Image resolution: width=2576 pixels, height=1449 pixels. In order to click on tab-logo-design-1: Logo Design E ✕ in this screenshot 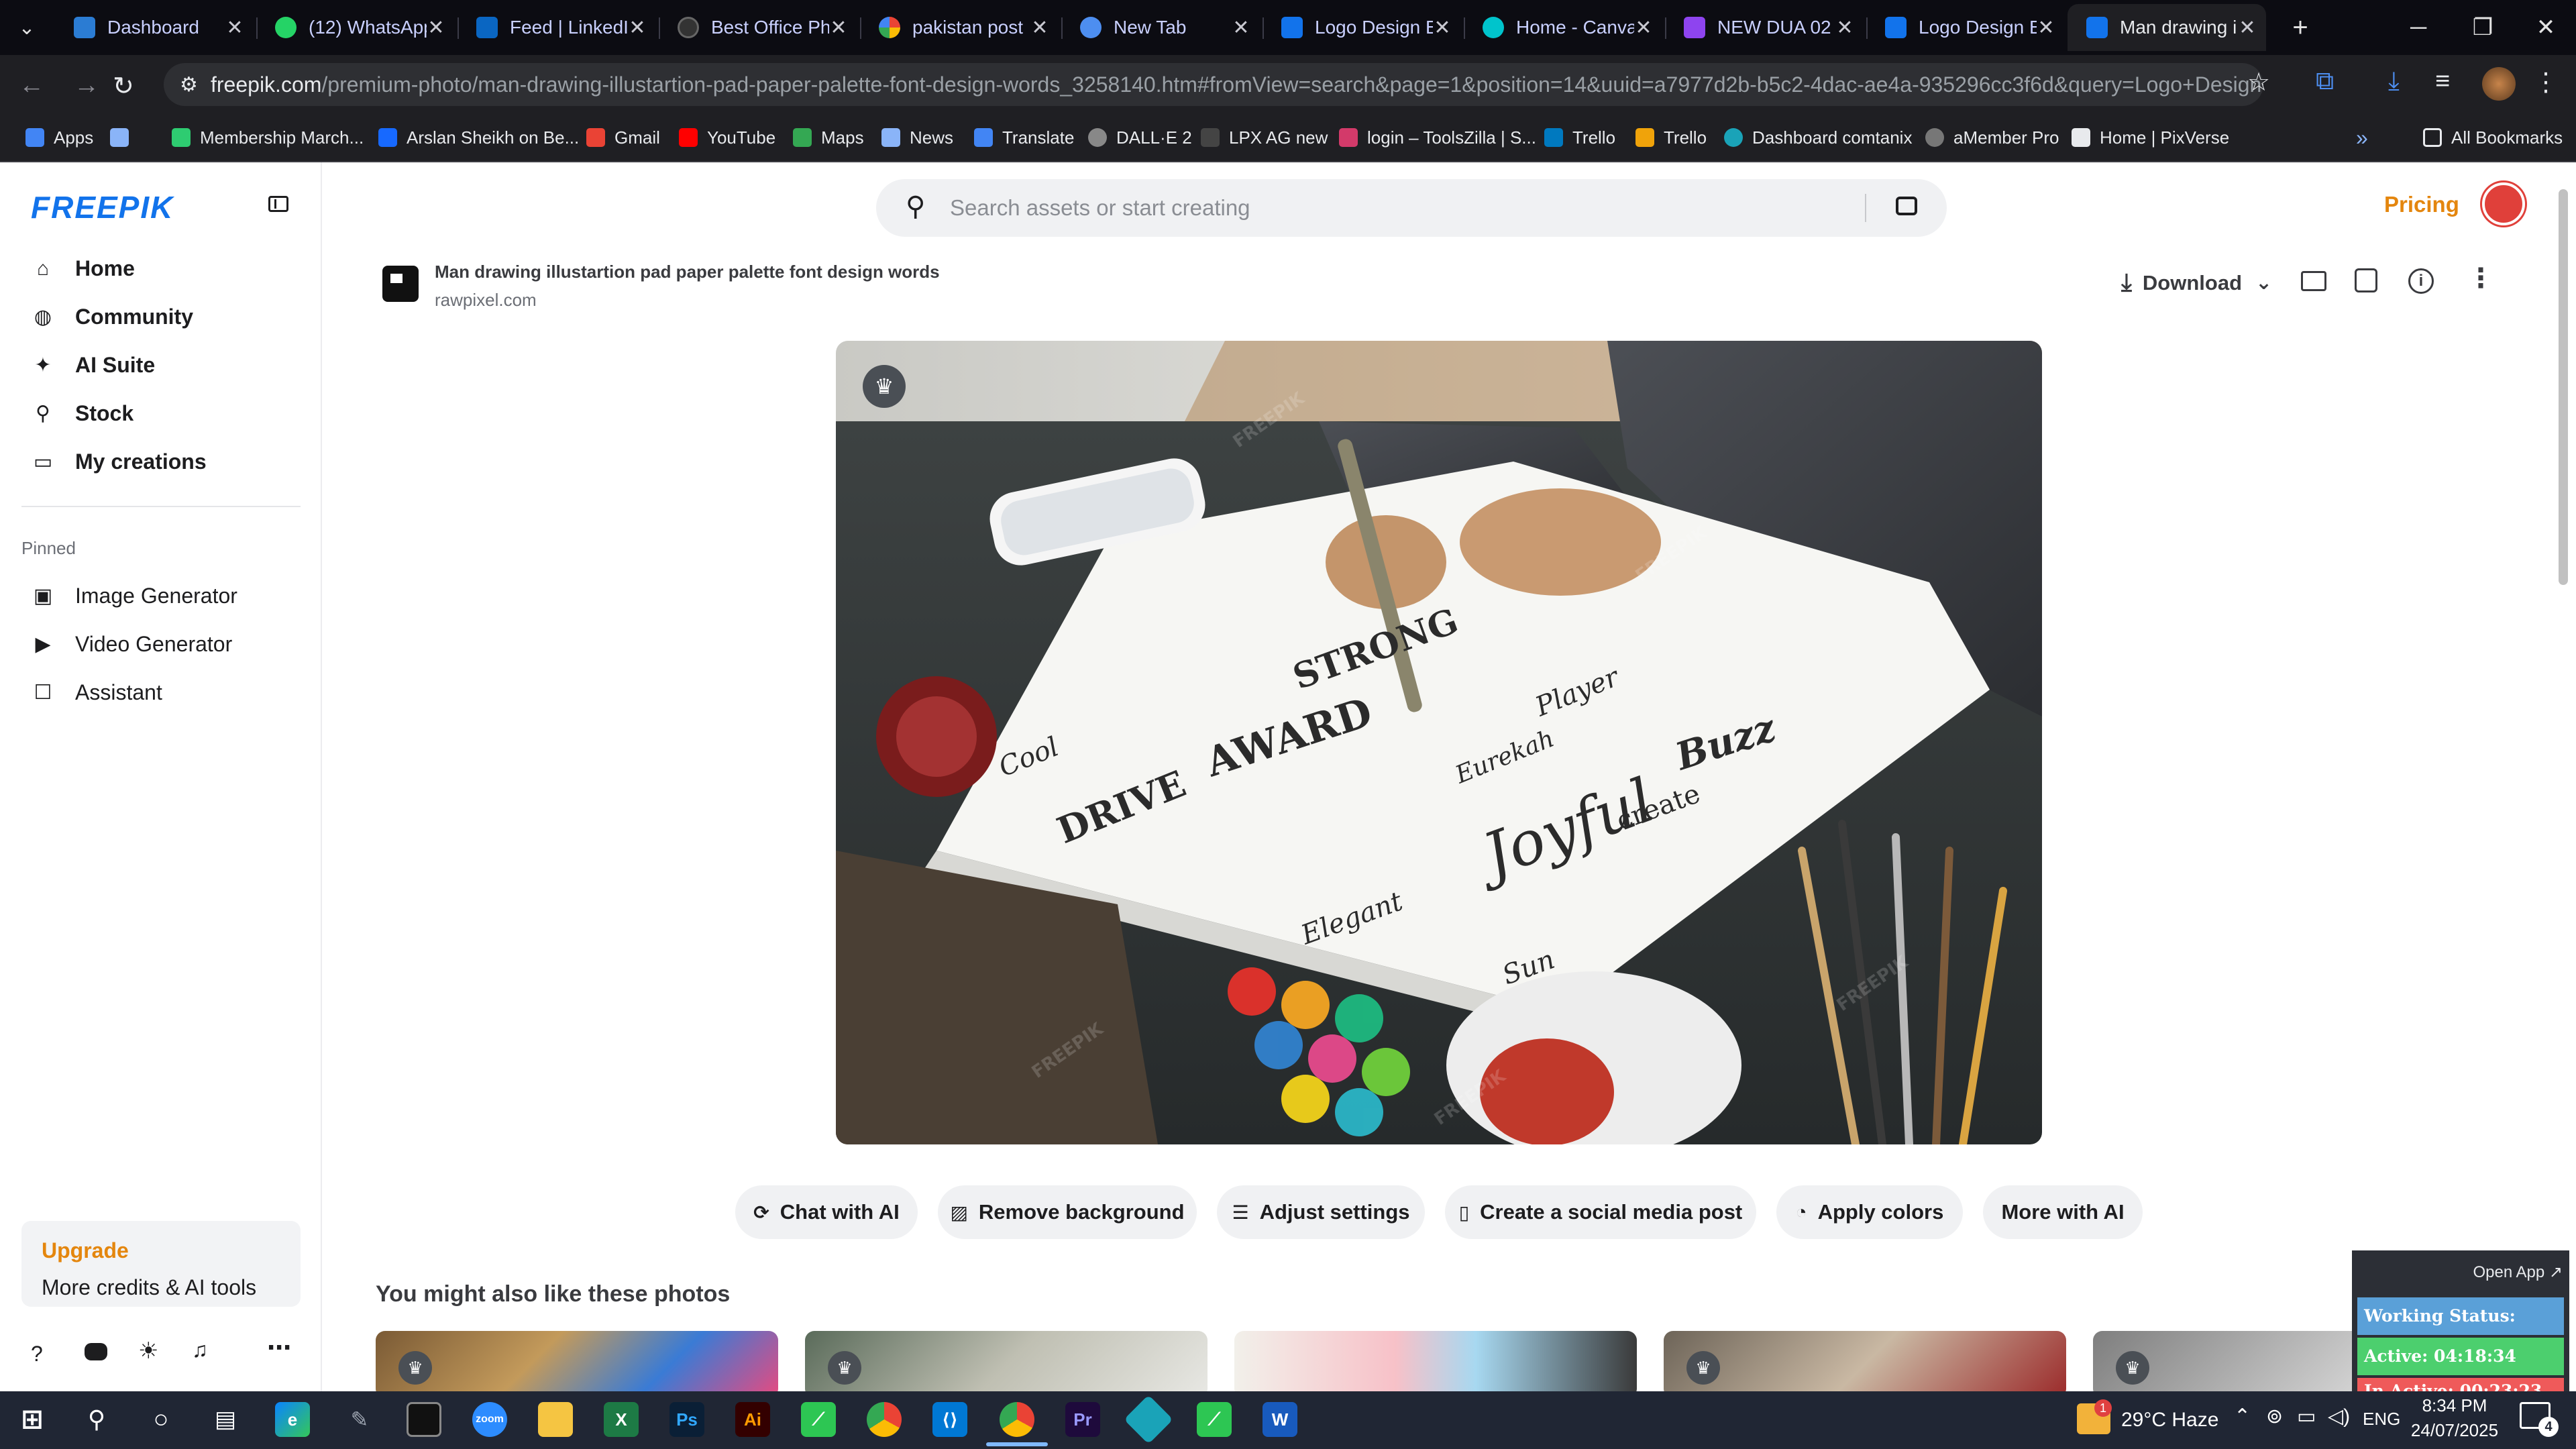, I will do `click(1362, 27)`.